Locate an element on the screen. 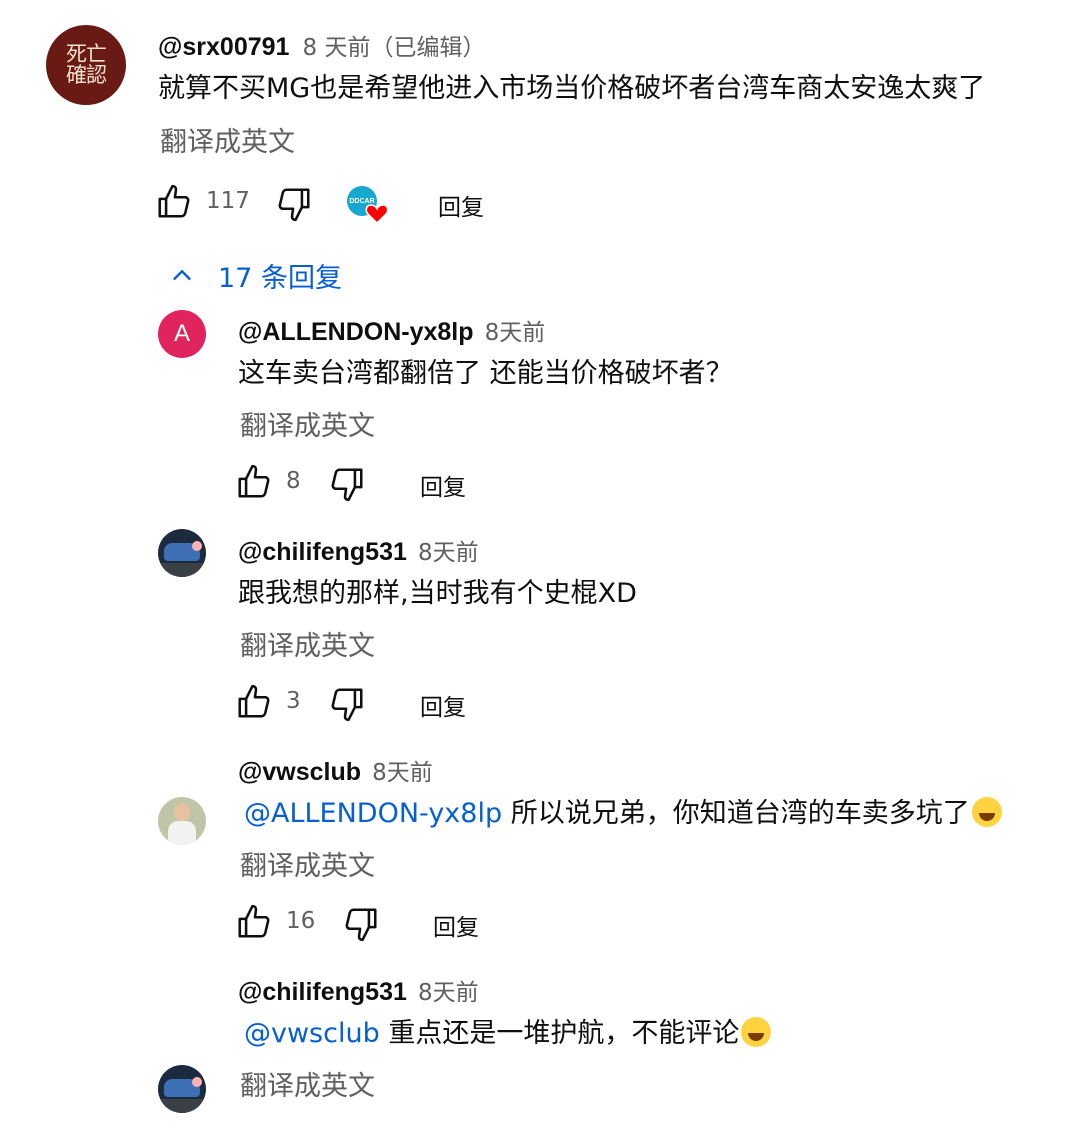 The width and height of the screenshot is (1077, 1125). reply-author: @ALLENDON-yx8lp is located at coordinates (356, 332).